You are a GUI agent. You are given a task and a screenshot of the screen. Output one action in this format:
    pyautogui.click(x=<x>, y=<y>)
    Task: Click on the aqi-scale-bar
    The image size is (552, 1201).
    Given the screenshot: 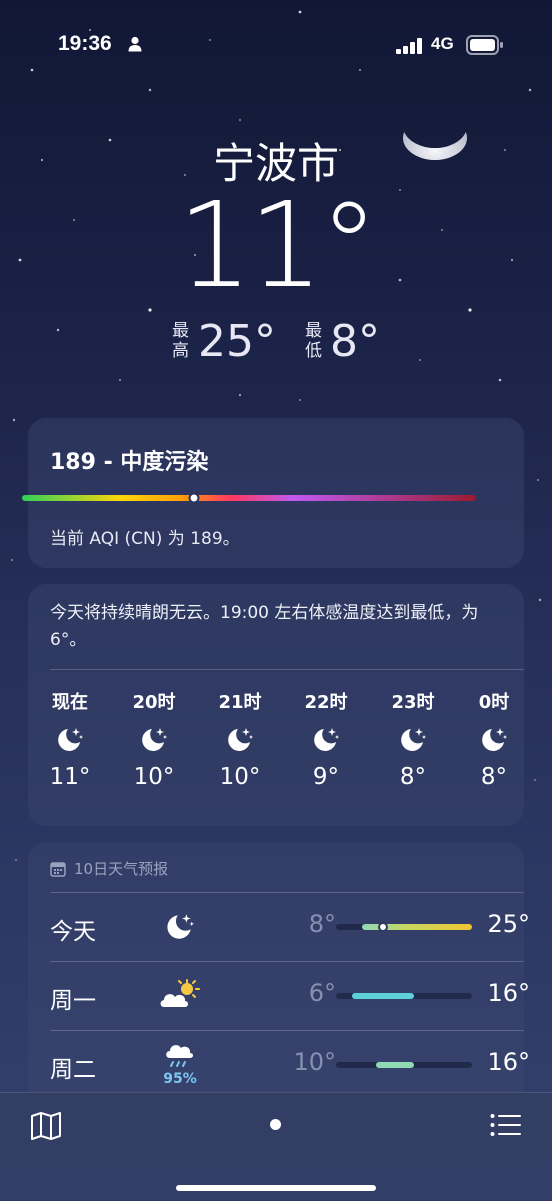 What is the action you would take?
    pyautogui.click(x=249, y=498)
    